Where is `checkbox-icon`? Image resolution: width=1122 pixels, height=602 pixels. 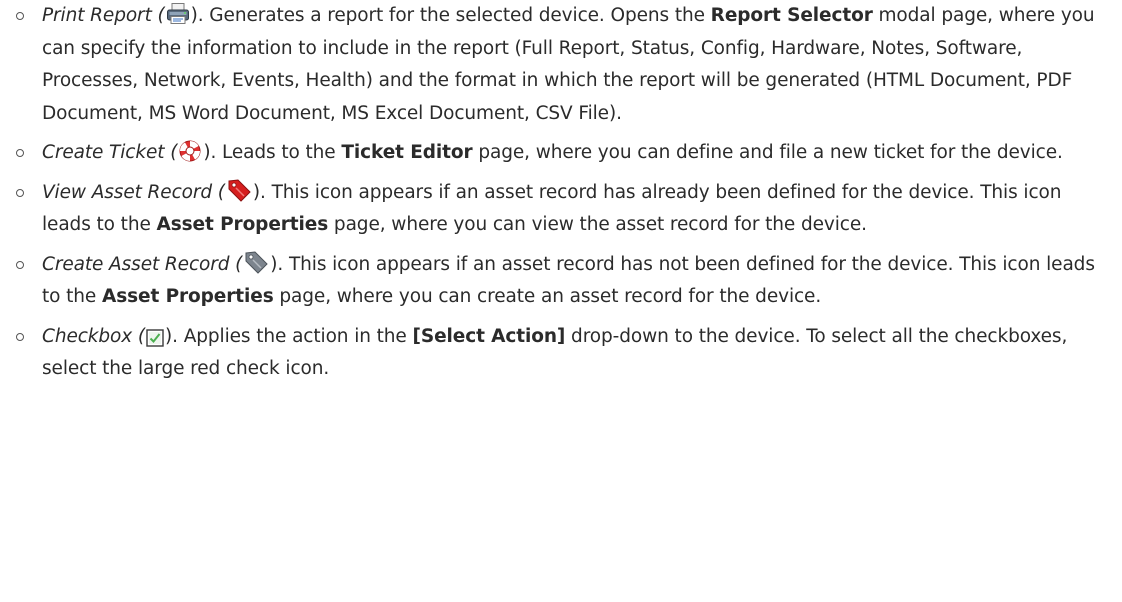
checkbox-icon is located at coordinates (155, 337).